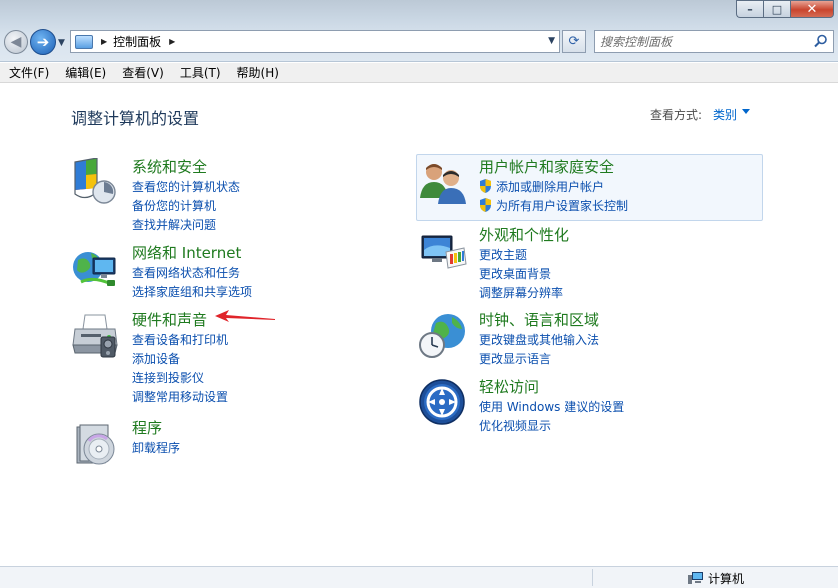 This screenshot has height=588, width=838. I want to click on category-title-hardware-sound: 硬件和声音, so click(169, 319).